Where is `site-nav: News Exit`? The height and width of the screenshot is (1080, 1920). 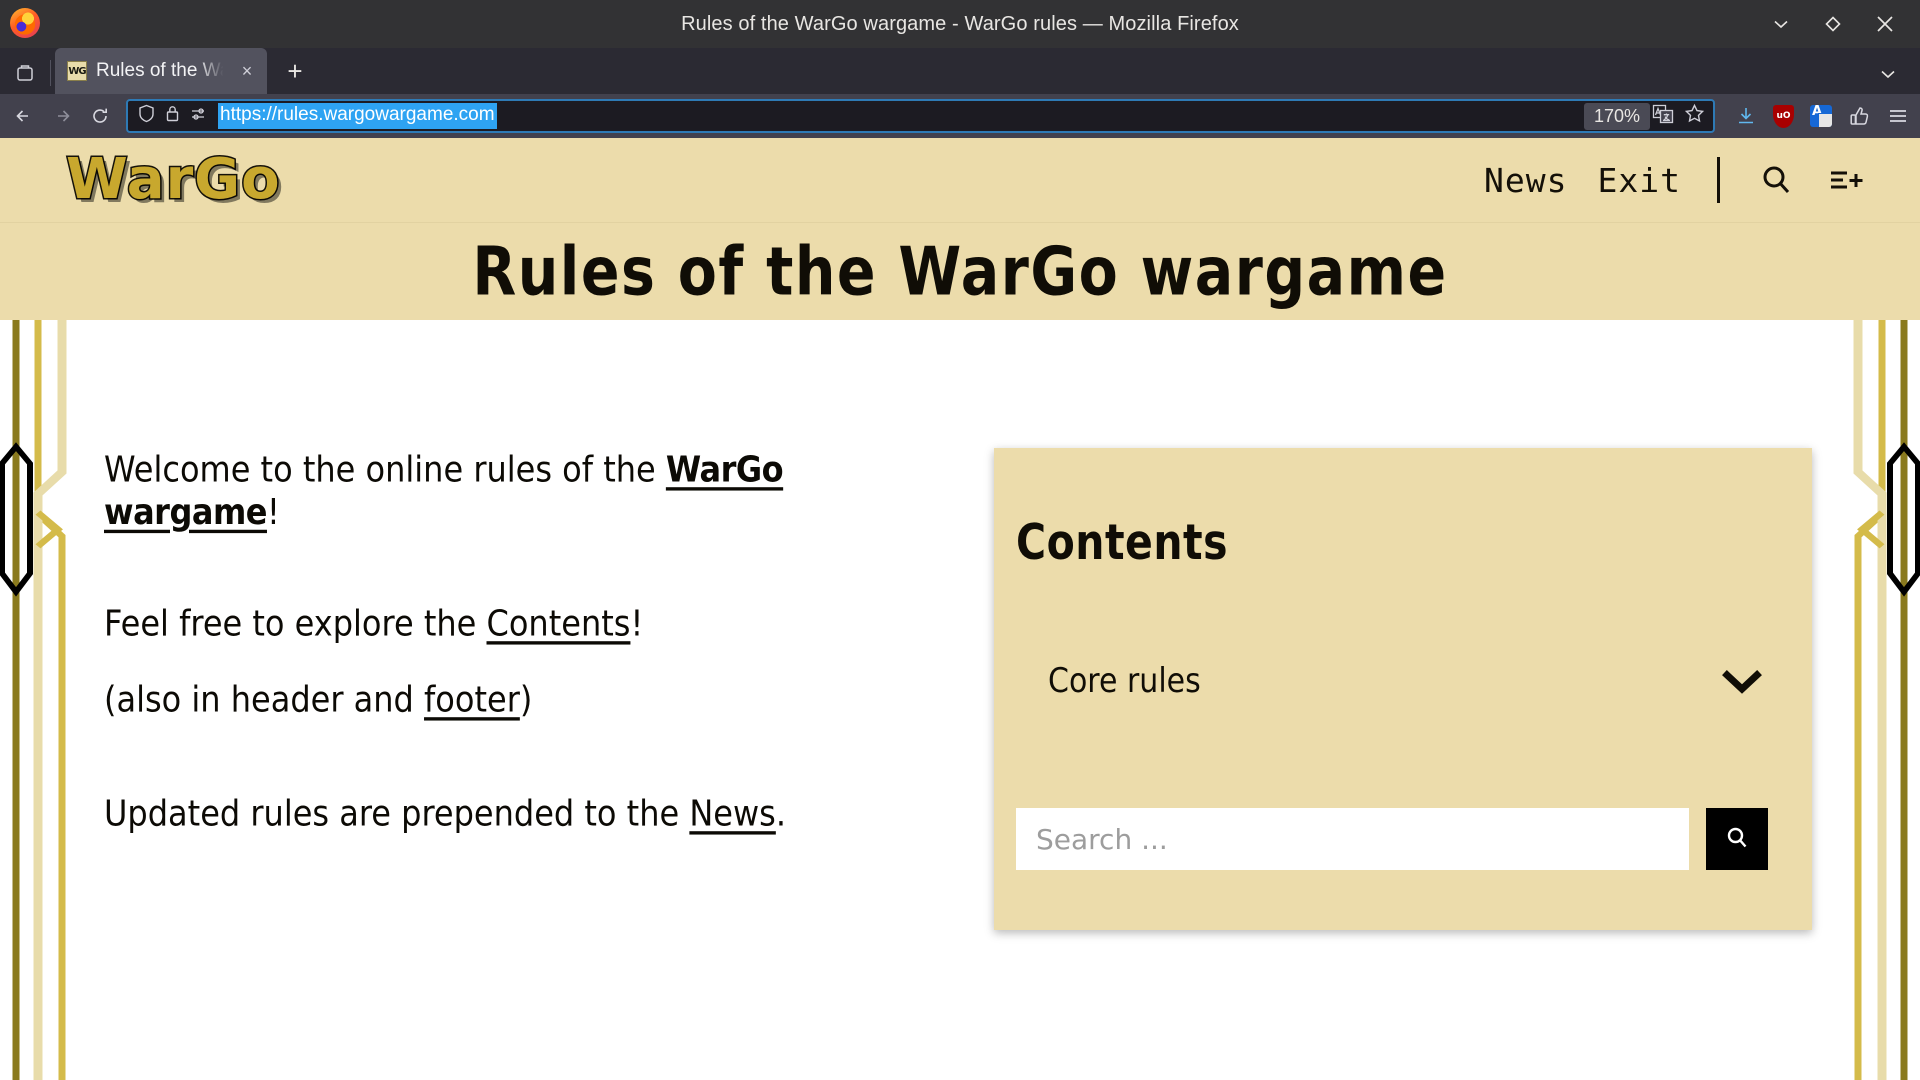 site-nav: News Exit is located at coordinates (1676, 180).